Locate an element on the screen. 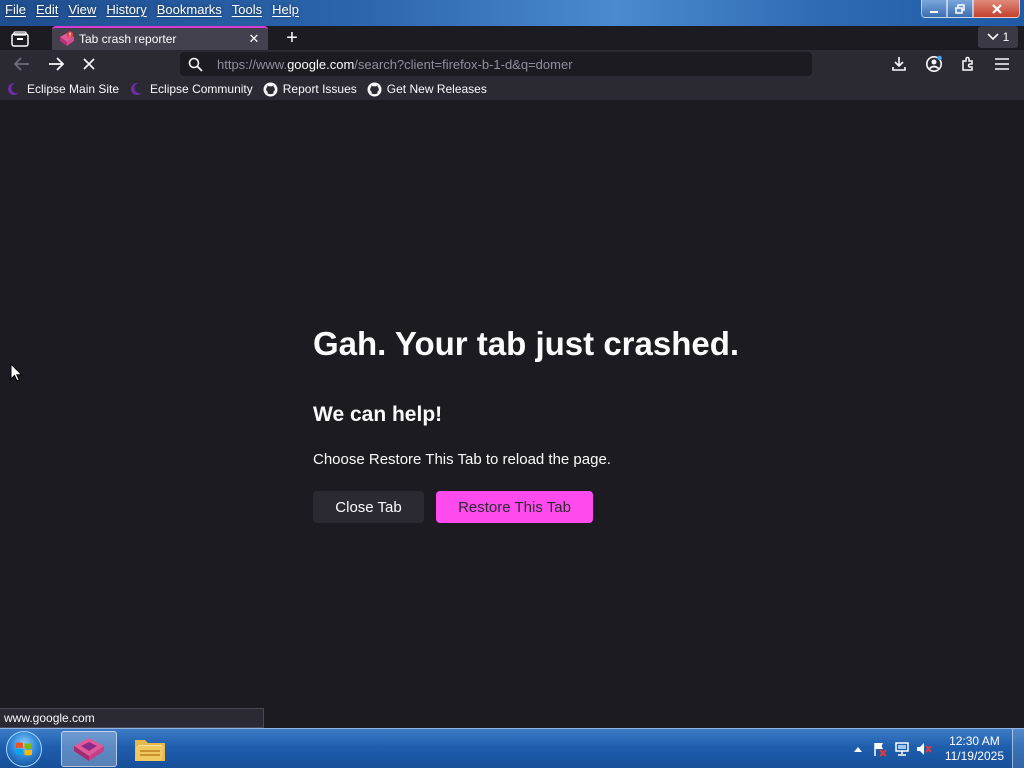 The height and width of the screenshot is (768, 1024). restore-tab-button: Restore This Tab is located at coordinates (514, 507).